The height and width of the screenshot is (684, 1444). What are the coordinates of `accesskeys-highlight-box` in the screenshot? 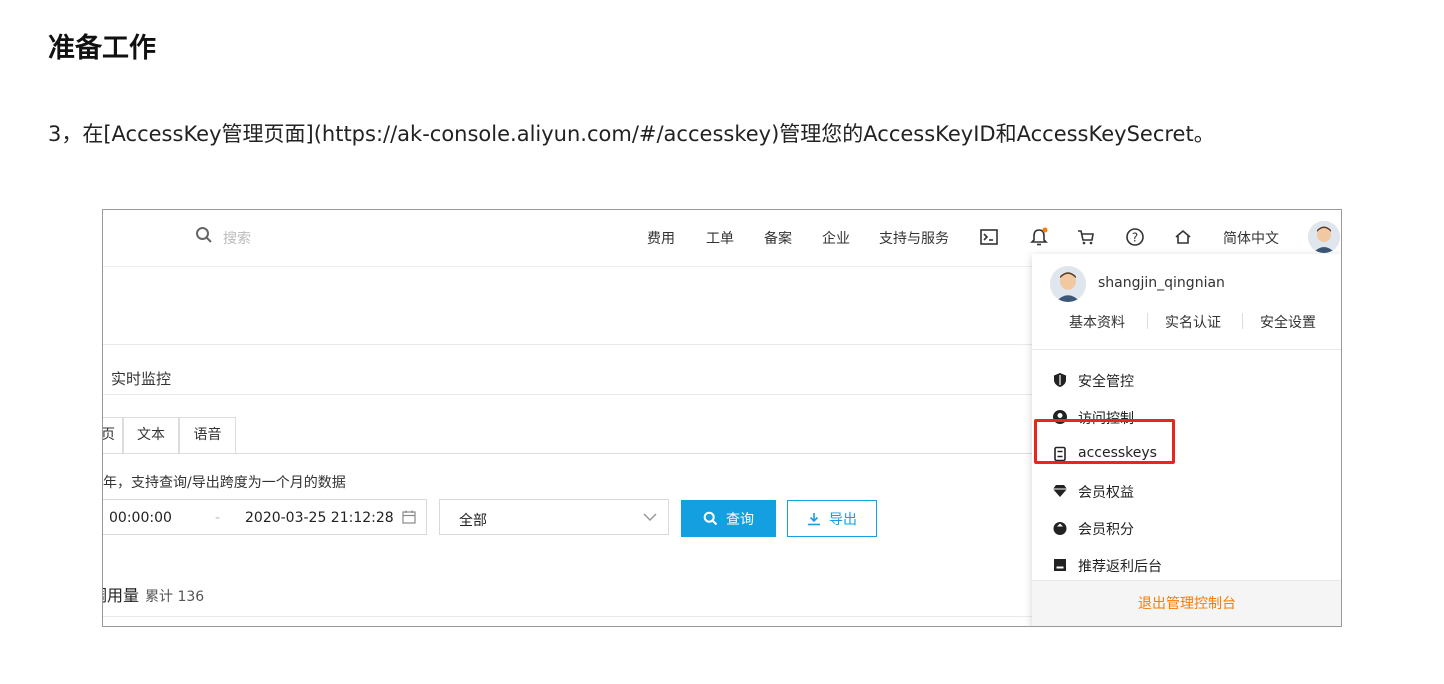 It's located at (1104, 441).